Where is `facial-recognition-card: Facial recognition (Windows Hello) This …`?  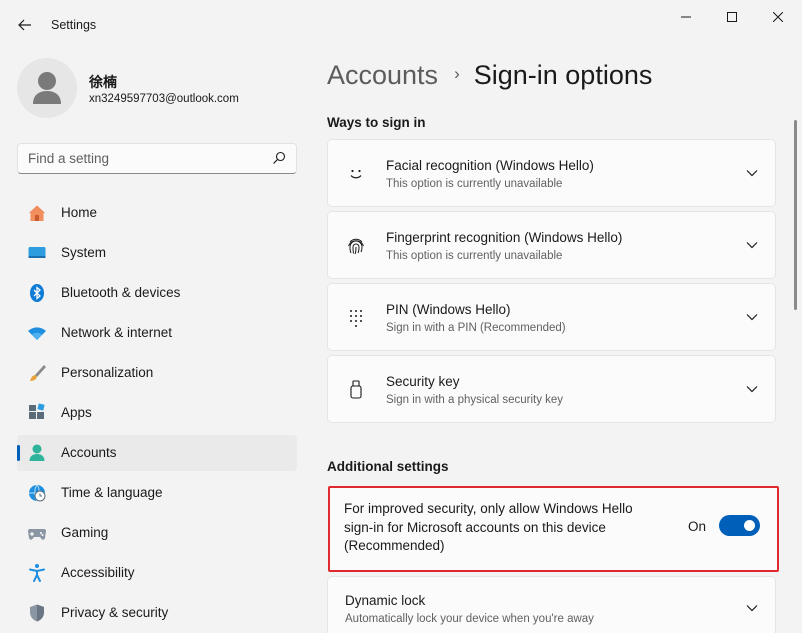
facial-recognition-card: Facial recognition (Windows Hello) This … is located at coordinates (551, 173).